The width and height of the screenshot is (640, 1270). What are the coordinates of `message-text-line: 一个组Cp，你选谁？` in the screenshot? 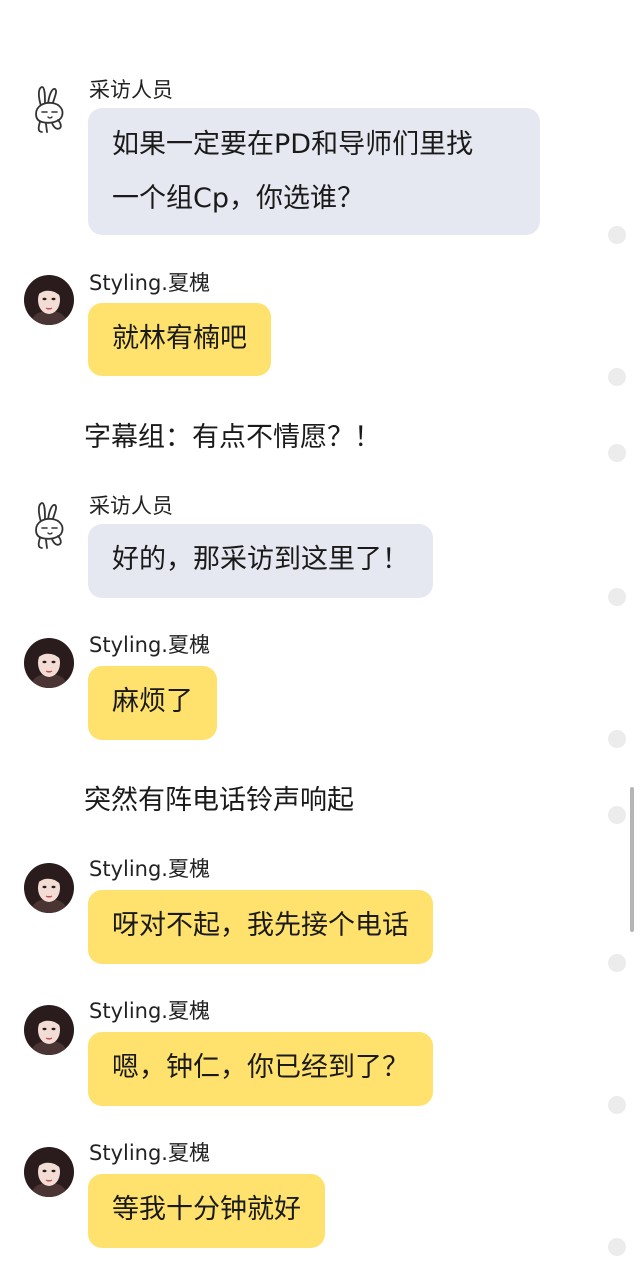 It's located at (238, 198).